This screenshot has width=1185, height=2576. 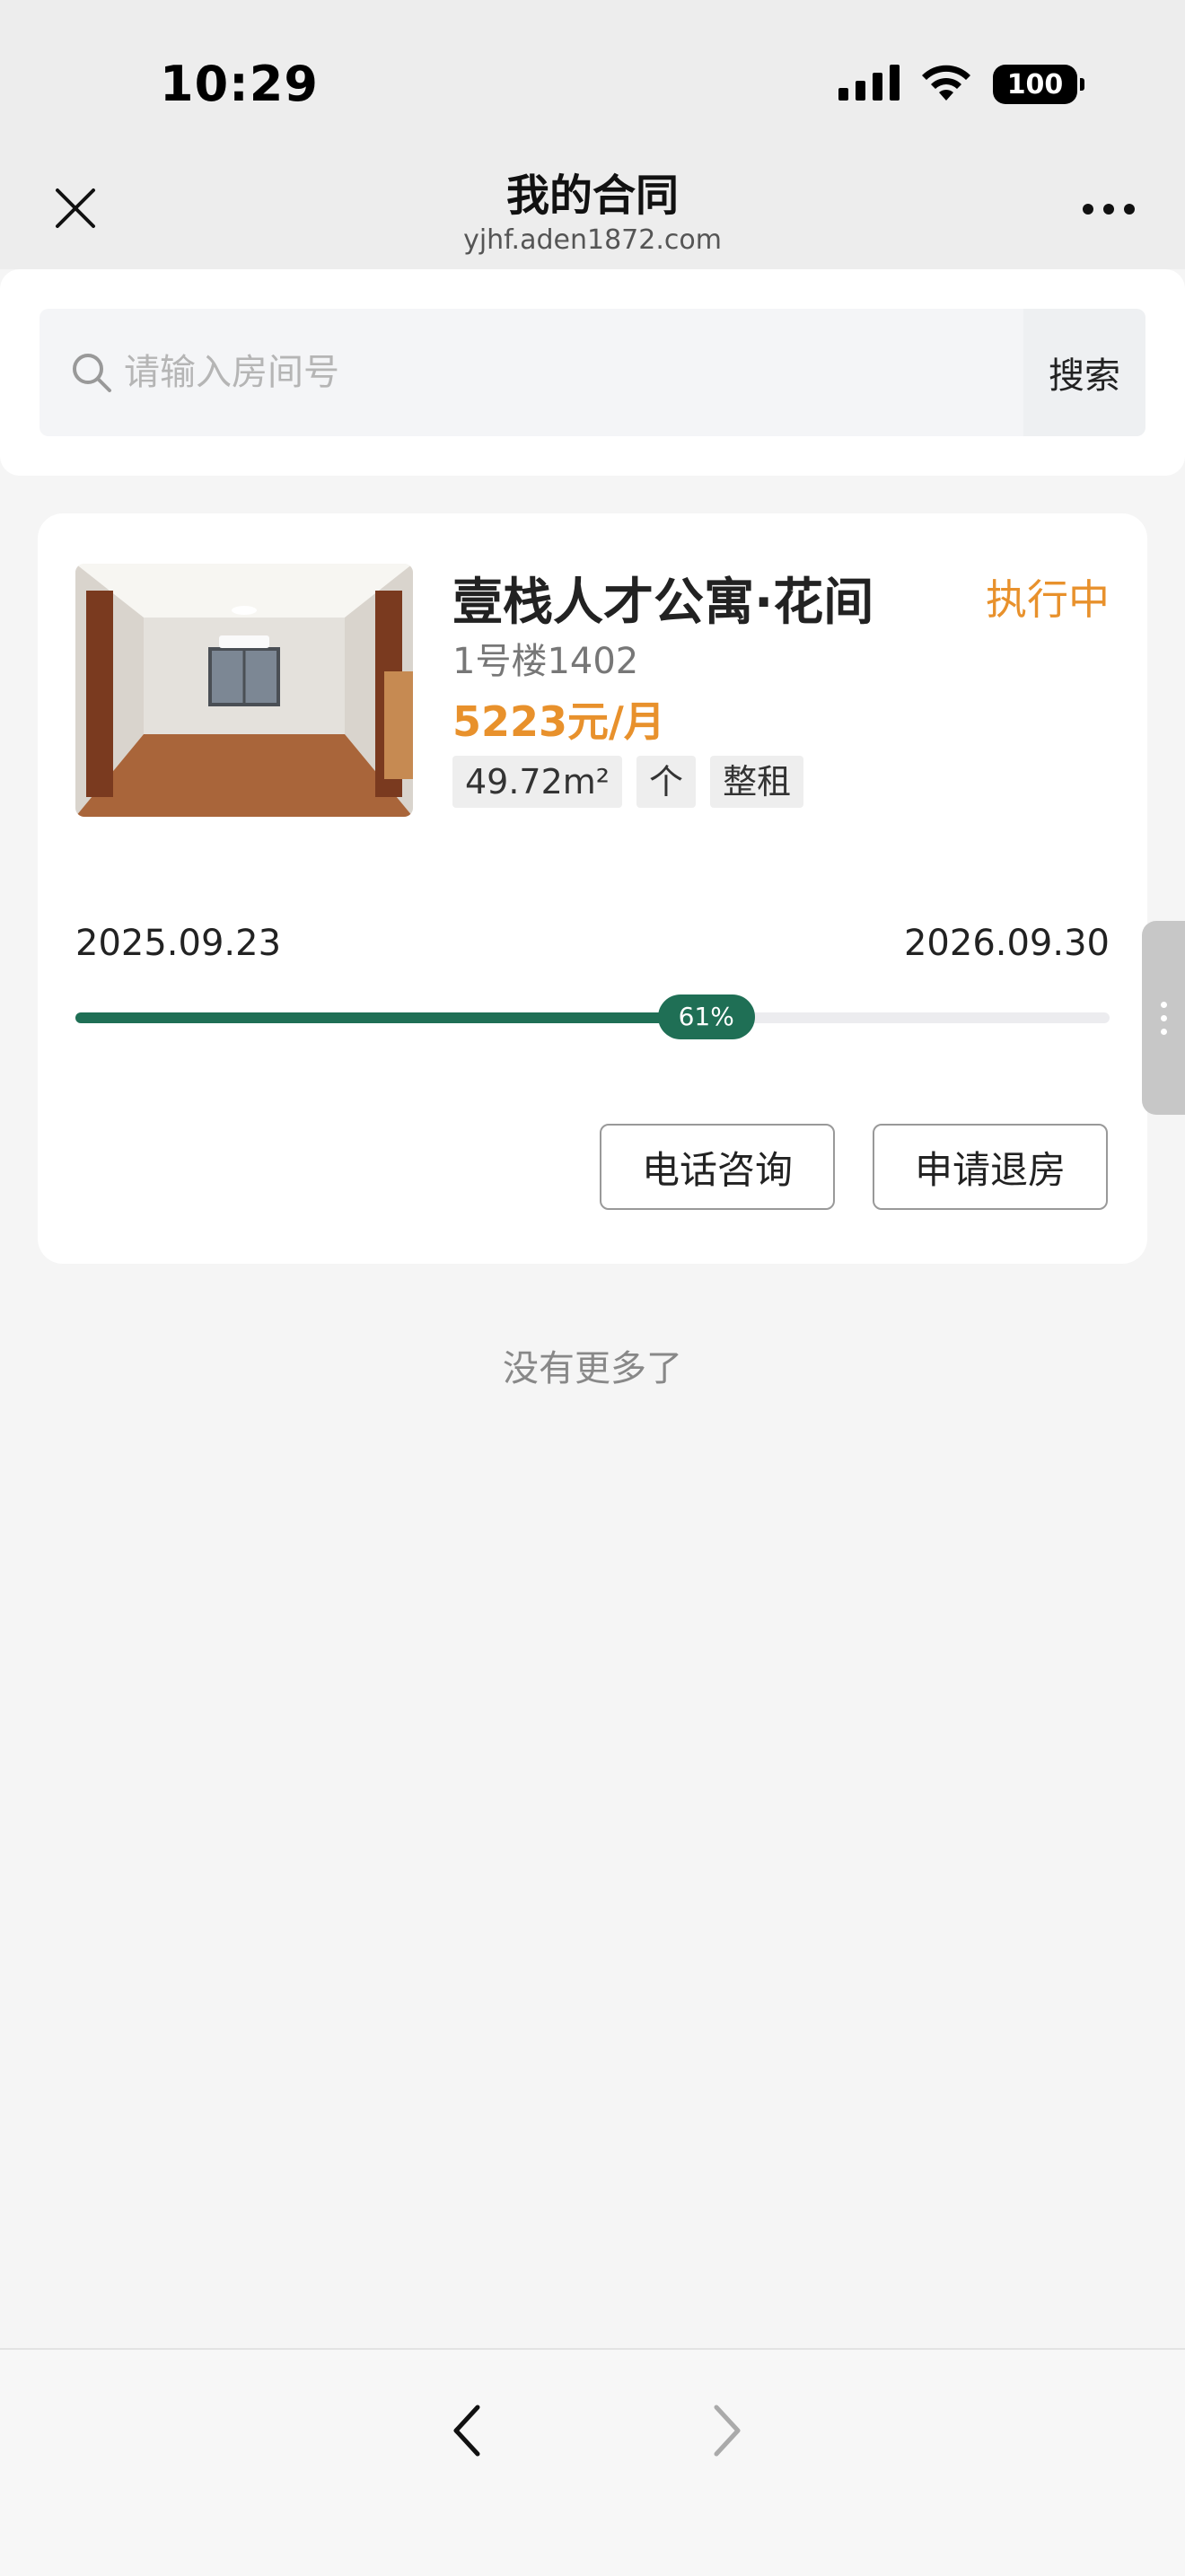 I want to click on search-icon, so click(x=91, y=372).